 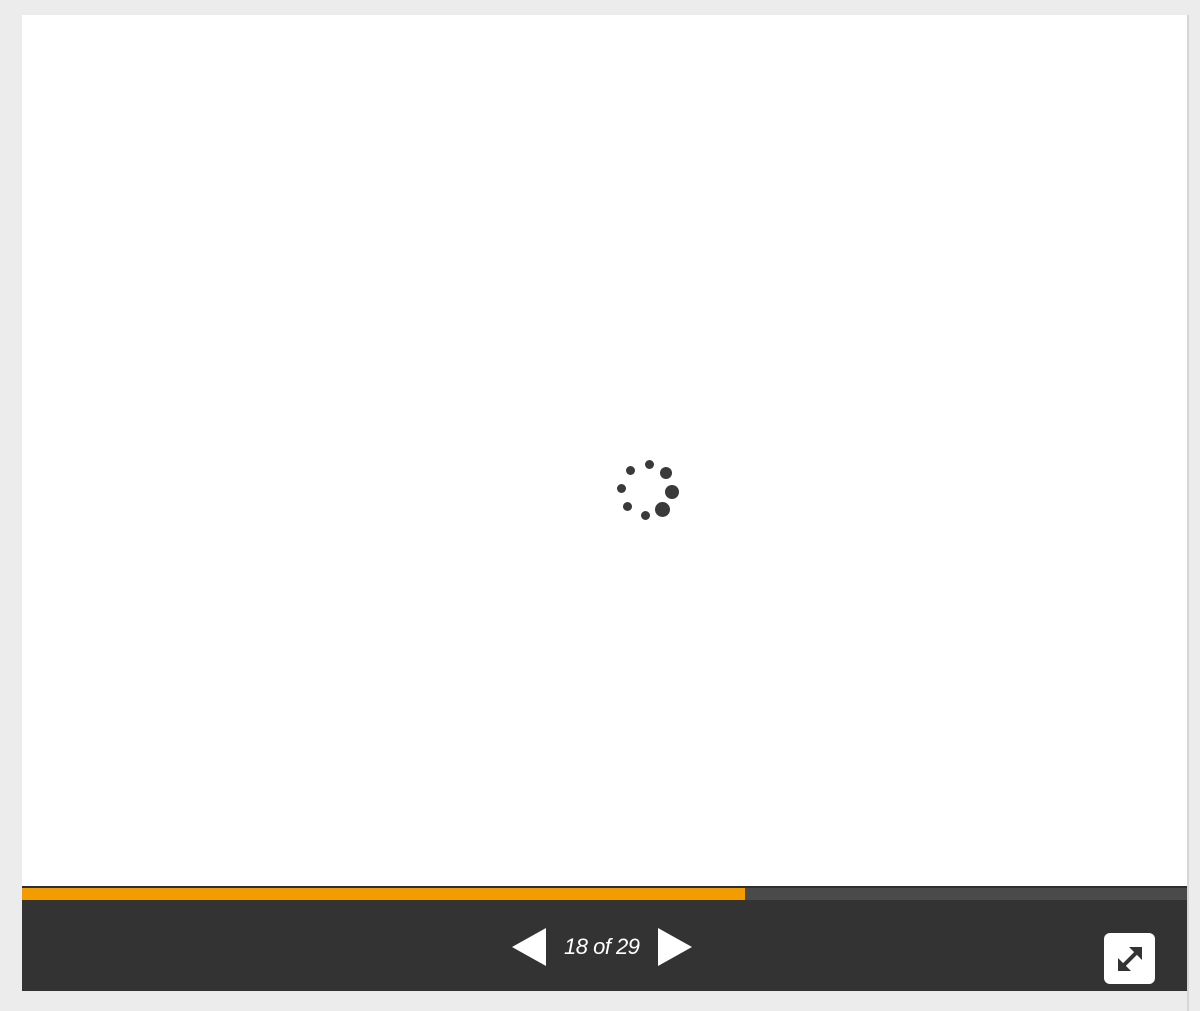 I want to click on expand-arrows-icon, so click(x=1129, y=958).